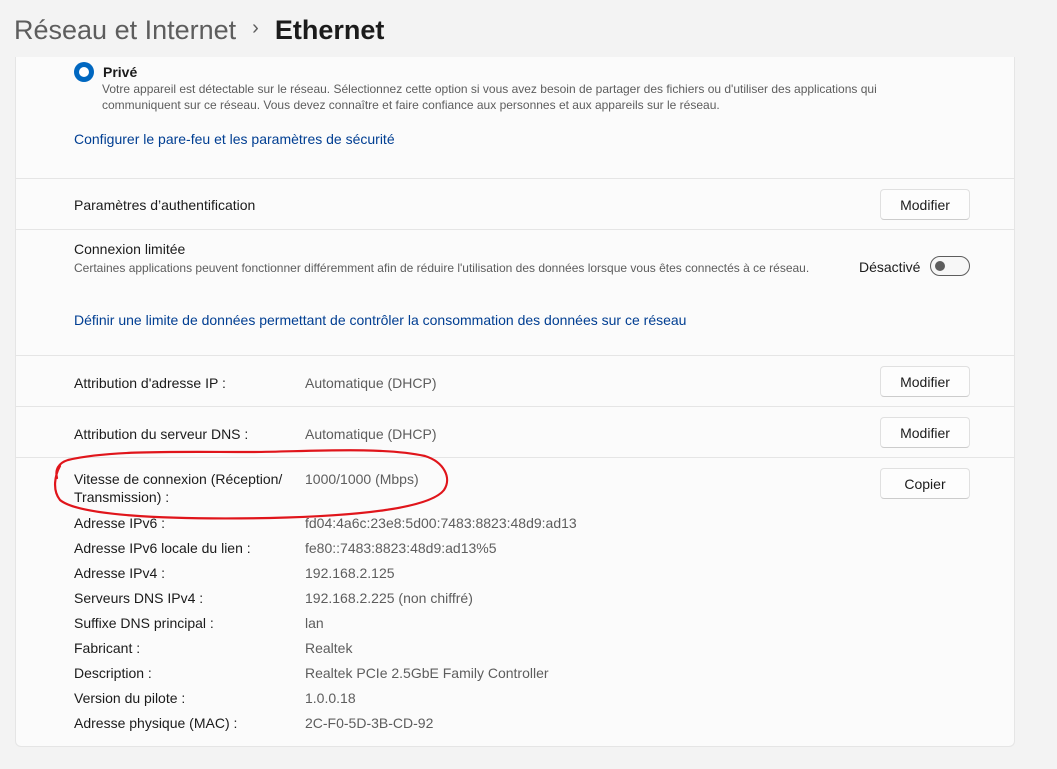 The image size is (1057, 769). What do you see at coordinates (125, 30) in the screenshot?
I see `breadcrumb-parent: Réseau et Internet` at bounding box center [125, 30].